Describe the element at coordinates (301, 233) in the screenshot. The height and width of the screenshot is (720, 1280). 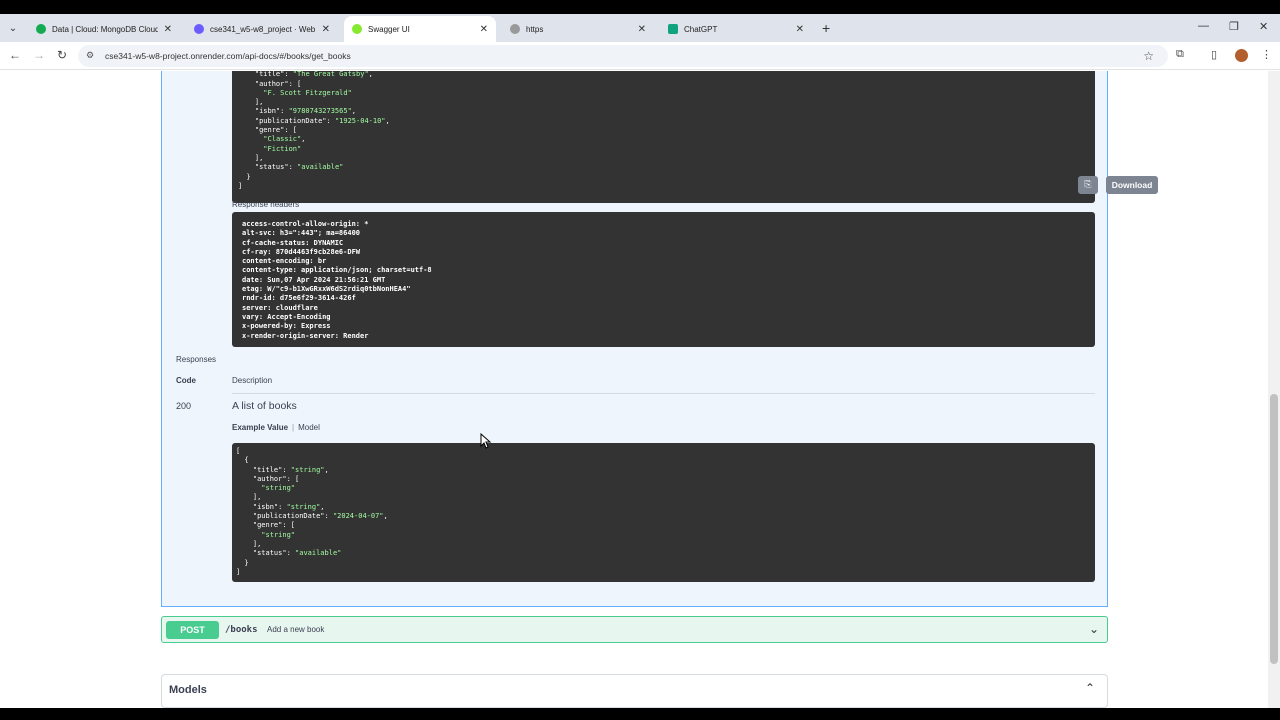
I see `response-header-line: alt-svc: h3=":443"; ma=86400` at that location.